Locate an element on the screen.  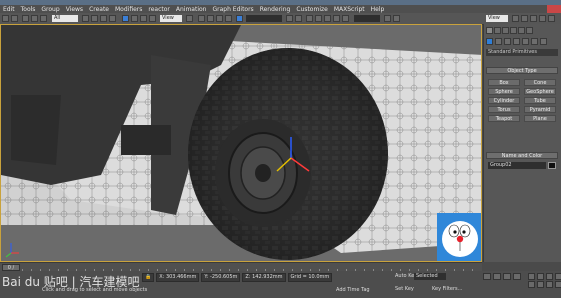
primitive-category-dropdown: Standard Primitives is located at coordinates (522, 52).